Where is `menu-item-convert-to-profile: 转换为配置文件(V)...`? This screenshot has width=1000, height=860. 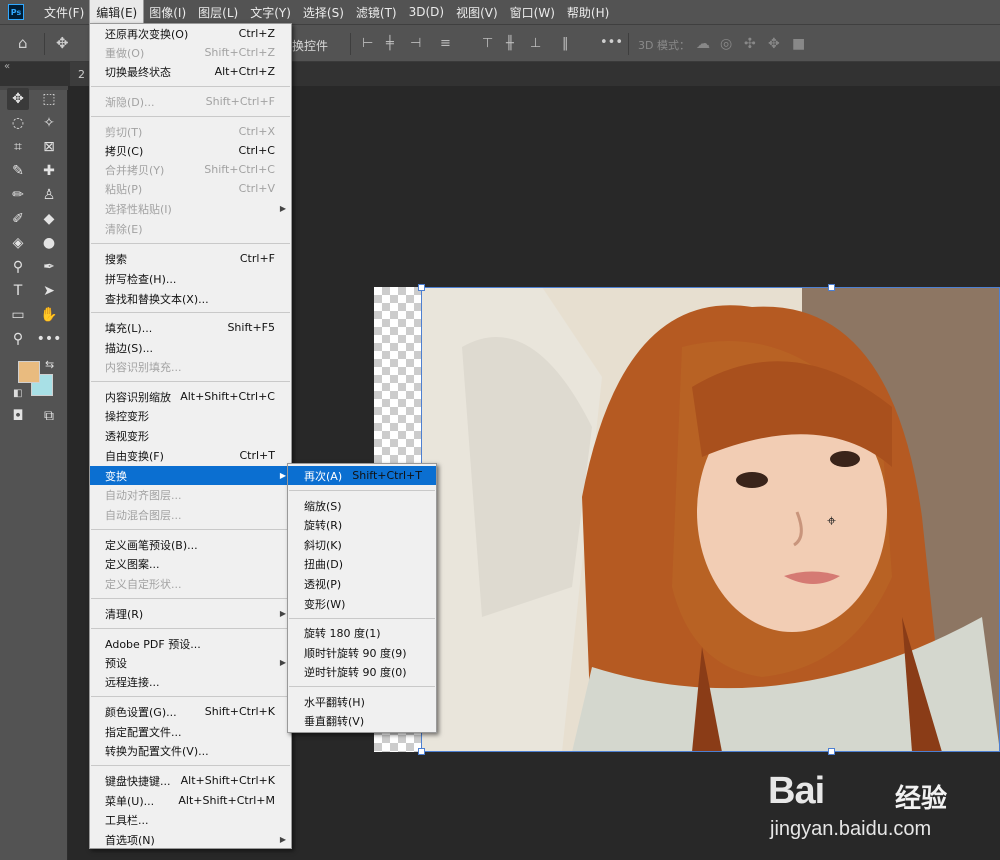
menu-item-convert-to-profile: 转换为配置文件(V)... is located at coordinates (190, 750).